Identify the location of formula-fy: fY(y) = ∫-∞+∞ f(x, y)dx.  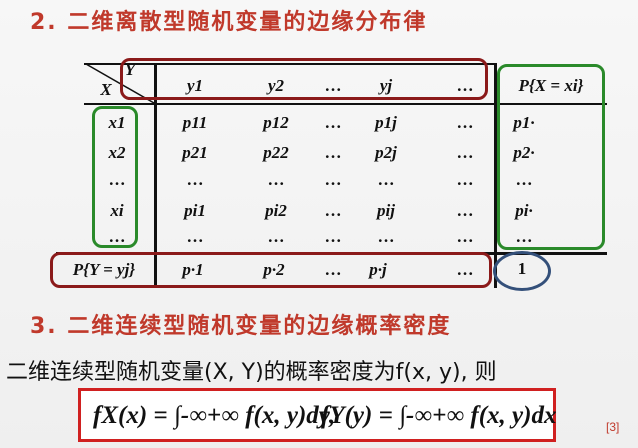
(439, 415).